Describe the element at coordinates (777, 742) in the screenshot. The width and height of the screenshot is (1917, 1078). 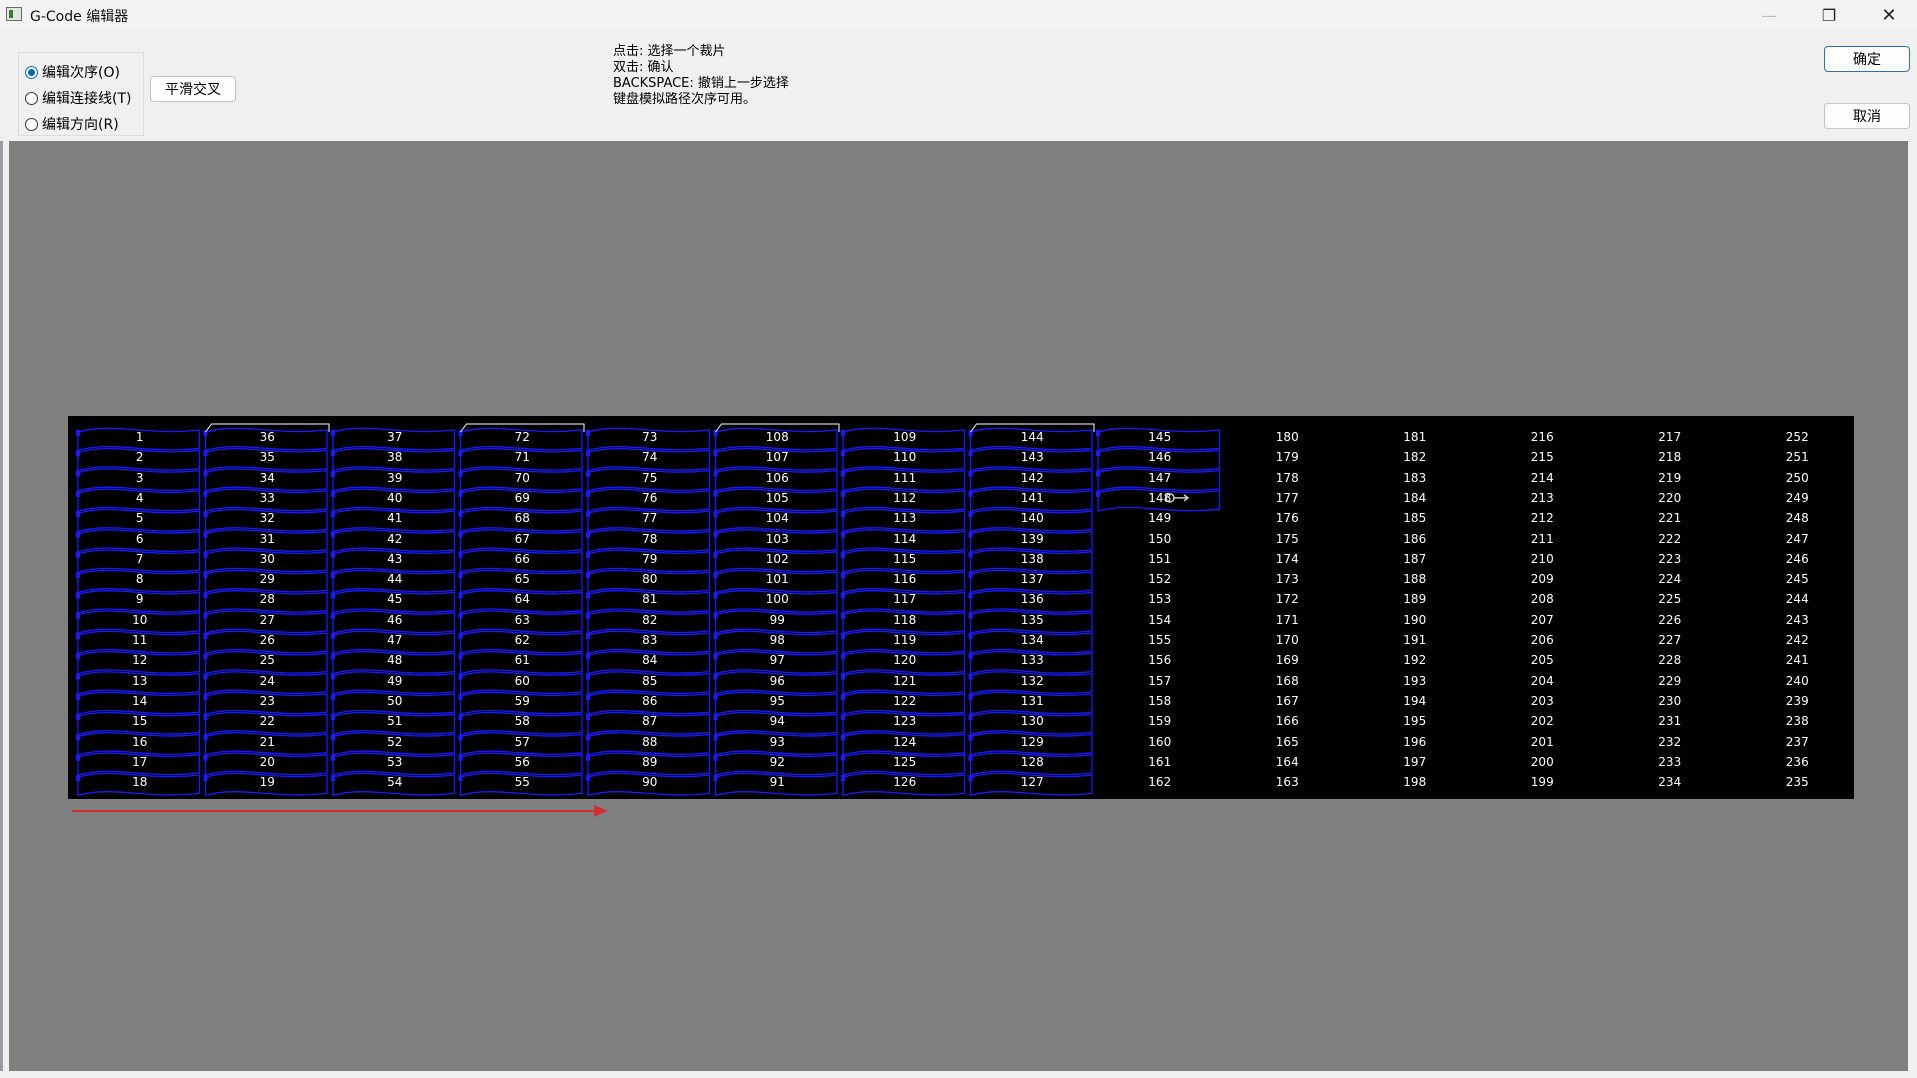
I see `piece-number: 93` at that location.